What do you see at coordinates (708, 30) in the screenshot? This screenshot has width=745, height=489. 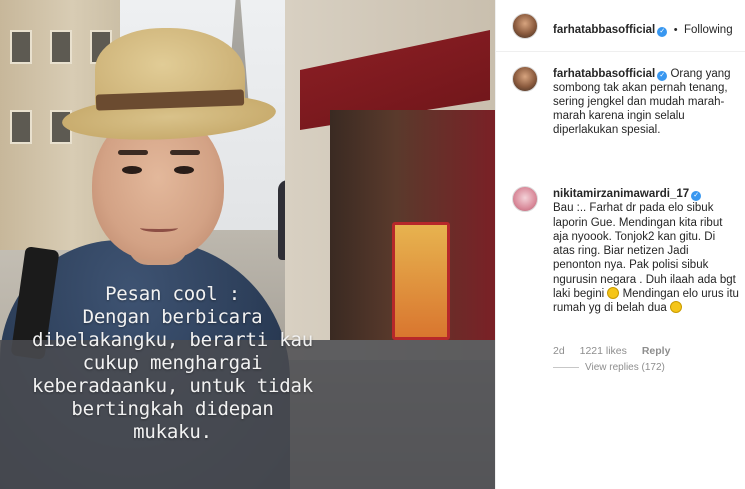 I see `following-button: Following` at bounding box center [708, 30].